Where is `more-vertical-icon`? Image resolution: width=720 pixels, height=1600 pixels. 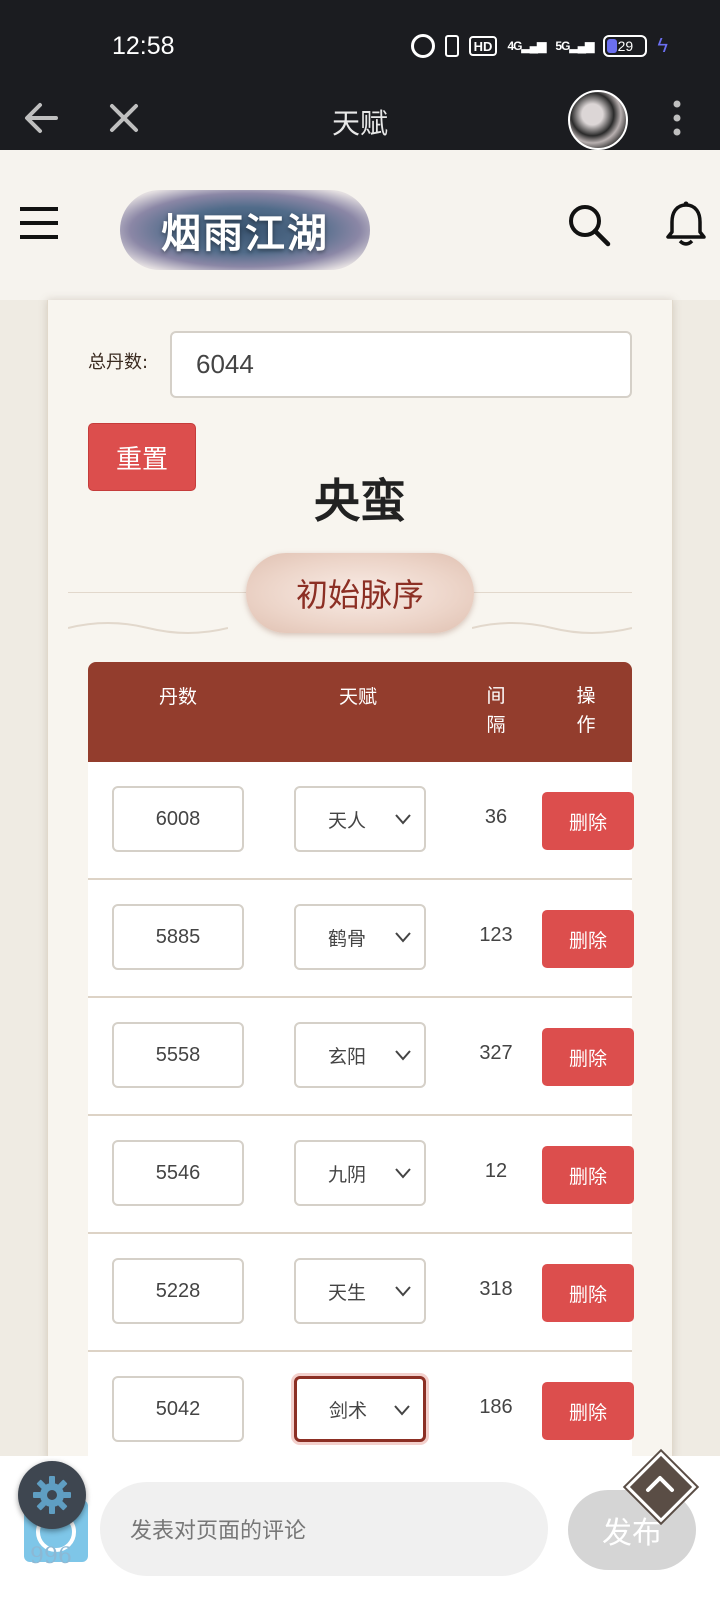
more-vertical-icon is located at coordinates (677, 118).